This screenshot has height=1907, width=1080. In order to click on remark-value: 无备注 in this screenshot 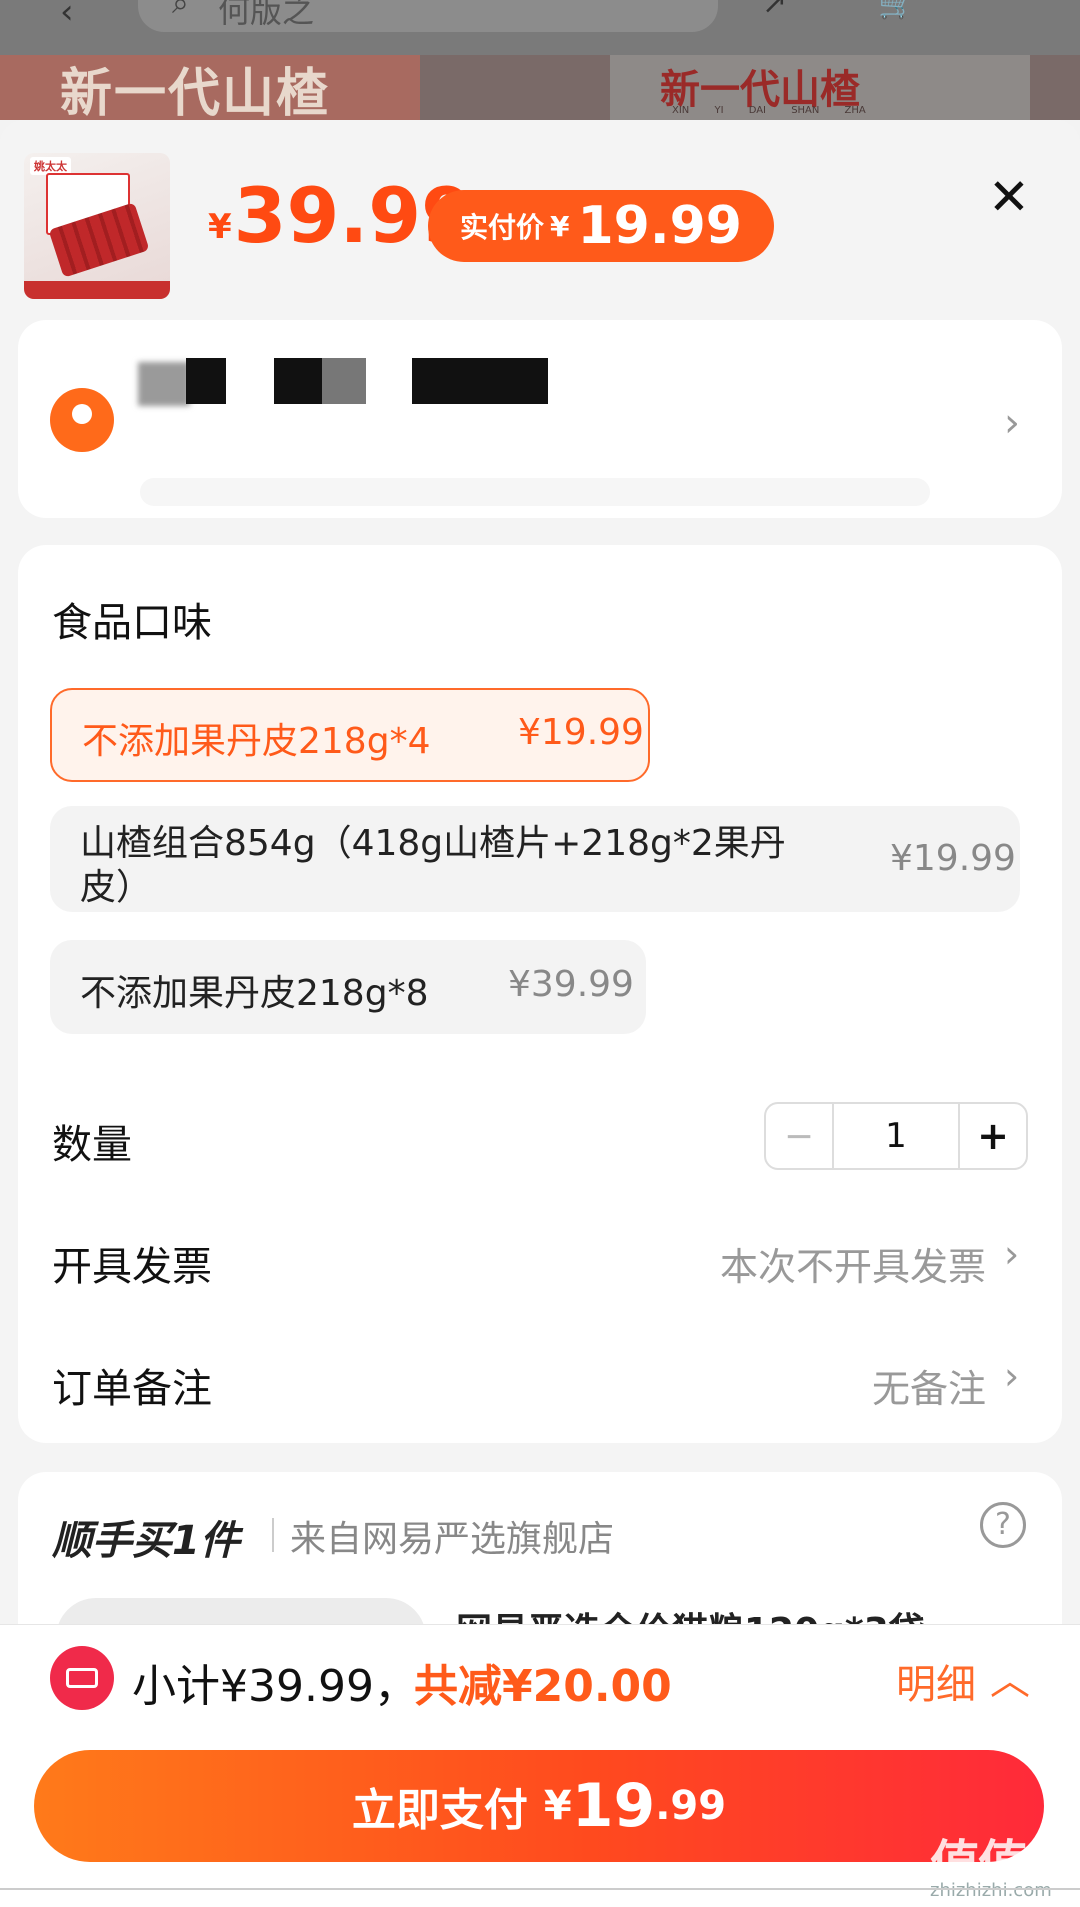, I will do `click(853, 1385)`.